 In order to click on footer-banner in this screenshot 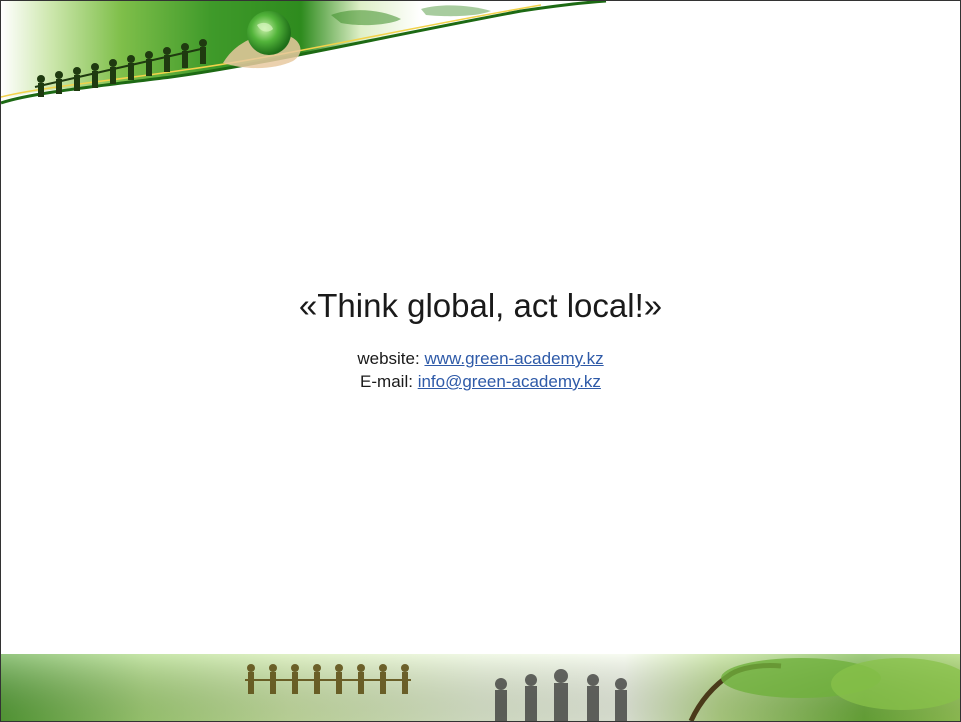, I will do `click(480, 687)`.